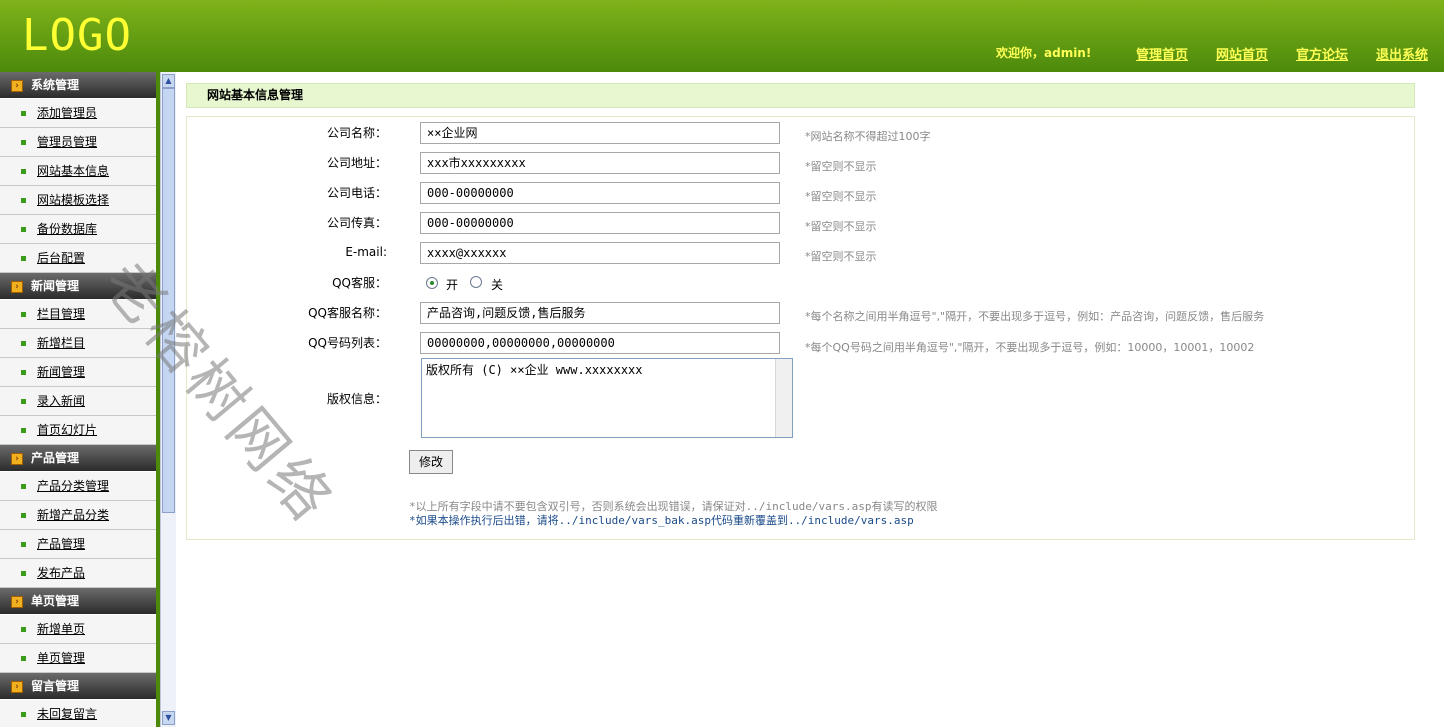 This screenshot has width=1444, height=727. What do you see at coordinates (1044, 53) in the screenshot?
I see `welcome-text: 欢迎你，admin!` at bounding box center [1044, 53].